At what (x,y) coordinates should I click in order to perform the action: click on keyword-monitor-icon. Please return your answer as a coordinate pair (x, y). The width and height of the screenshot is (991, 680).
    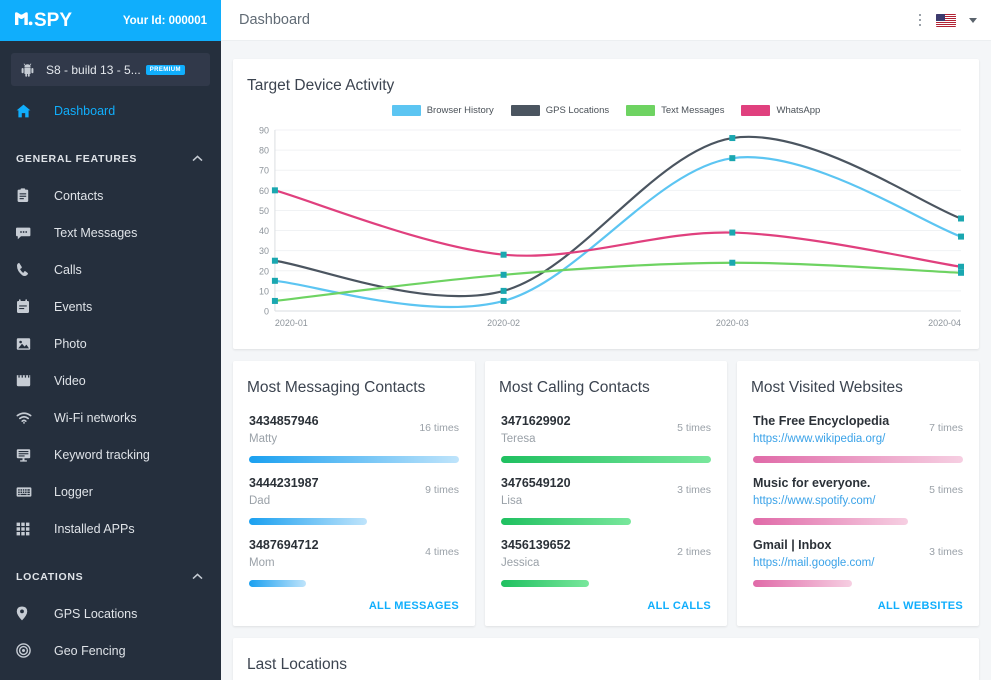
    Looking at the image, I should click on (27, 455).